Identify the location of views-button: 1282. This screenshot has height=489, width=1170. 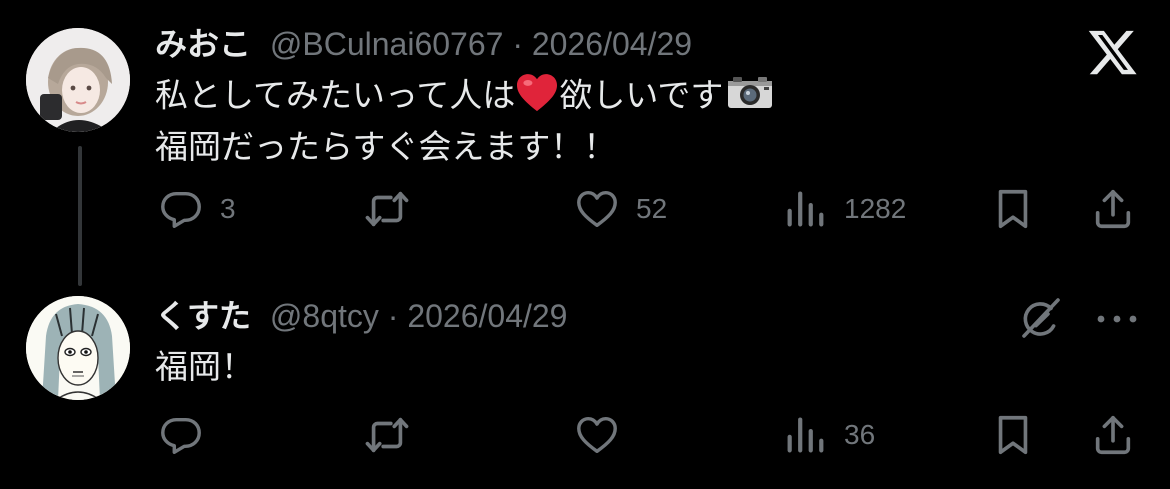
(844, 209).